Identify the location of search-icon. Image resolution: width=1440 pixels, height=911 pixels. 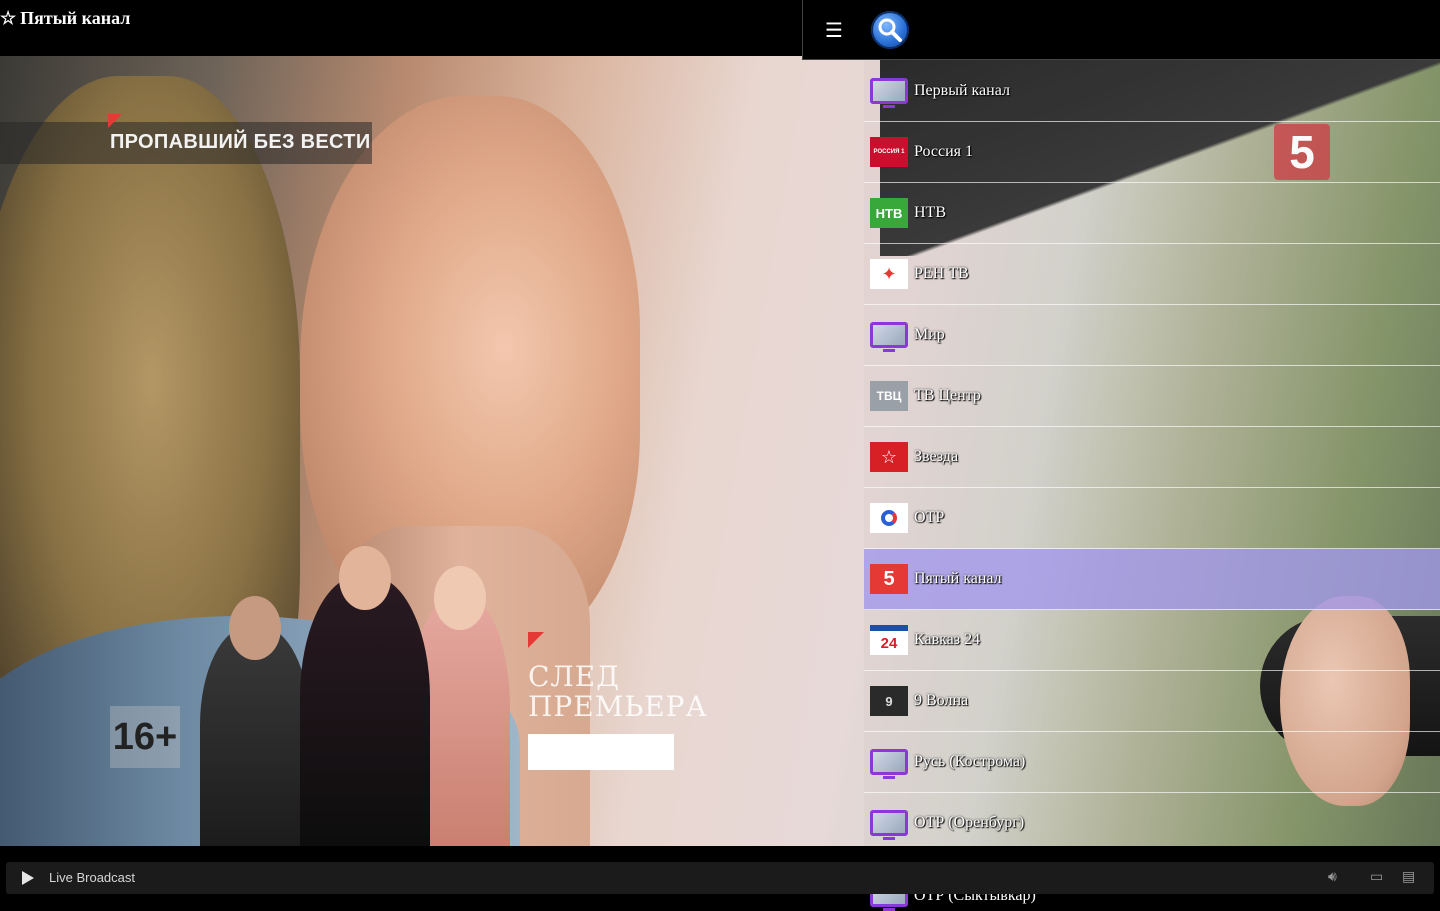
(890, 30).